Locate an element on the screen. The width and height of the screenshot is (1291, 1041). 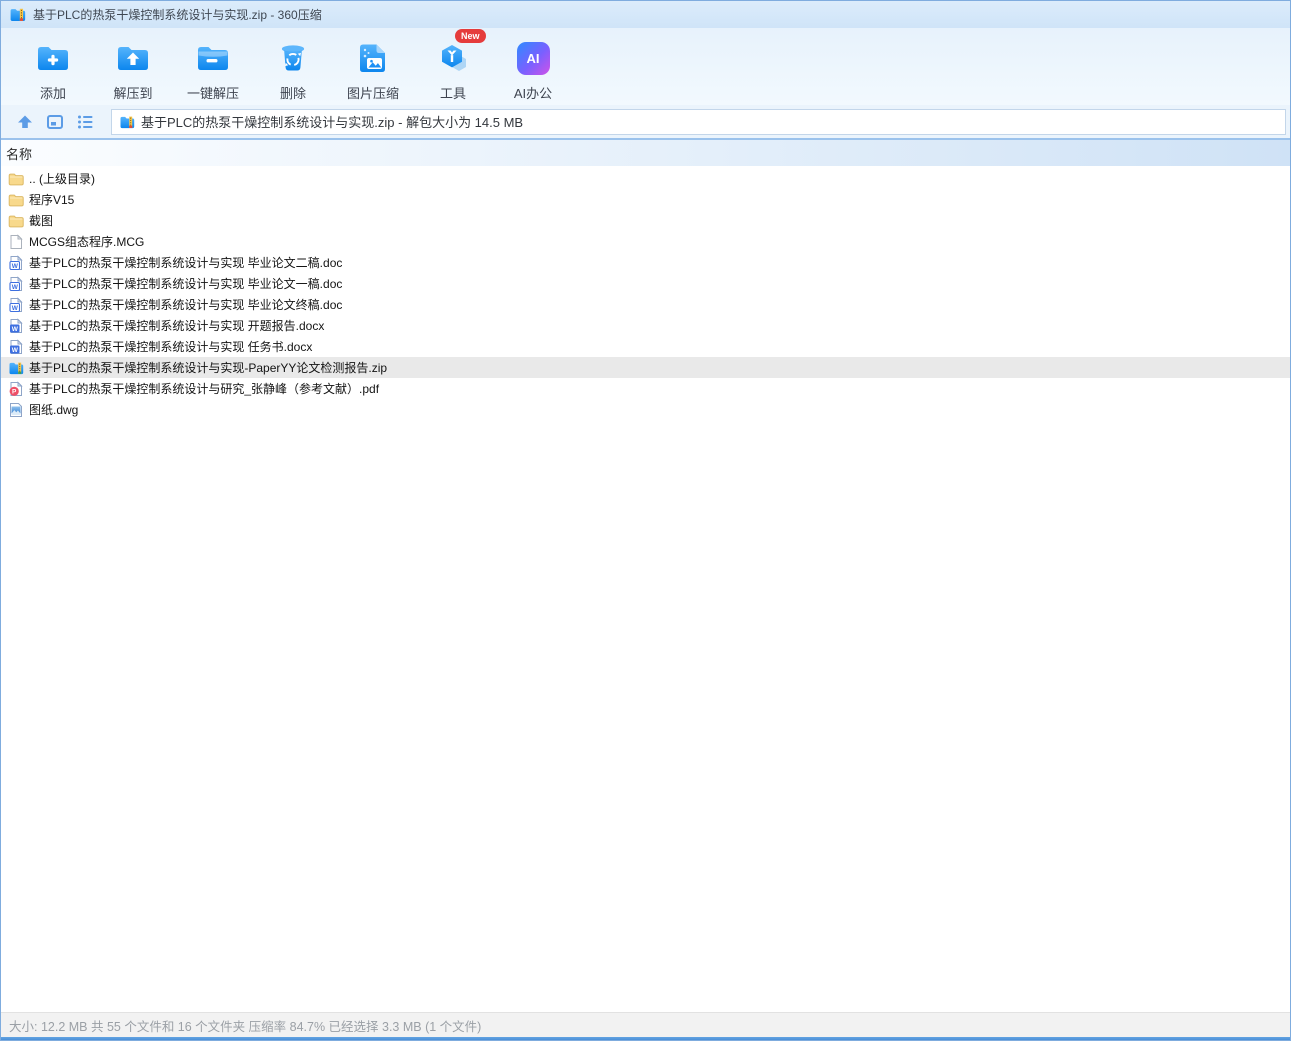
title-bar: 基于PLC的热泵干燥控制系统设计与实现.zip - 360压缩 is located at coordinates (645, 14).